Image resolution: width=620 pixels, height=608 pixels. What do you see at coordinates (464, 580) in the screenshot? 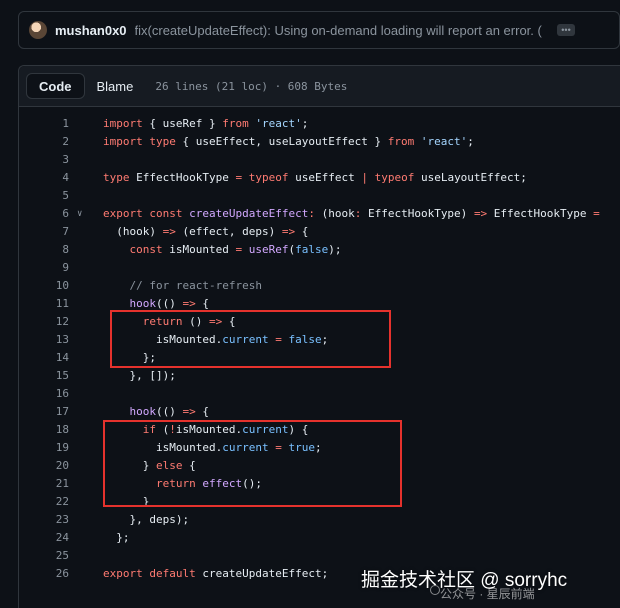
I see `watermark: 掘金技术社区 @ sorryhc` at bounding box center [464, 580].